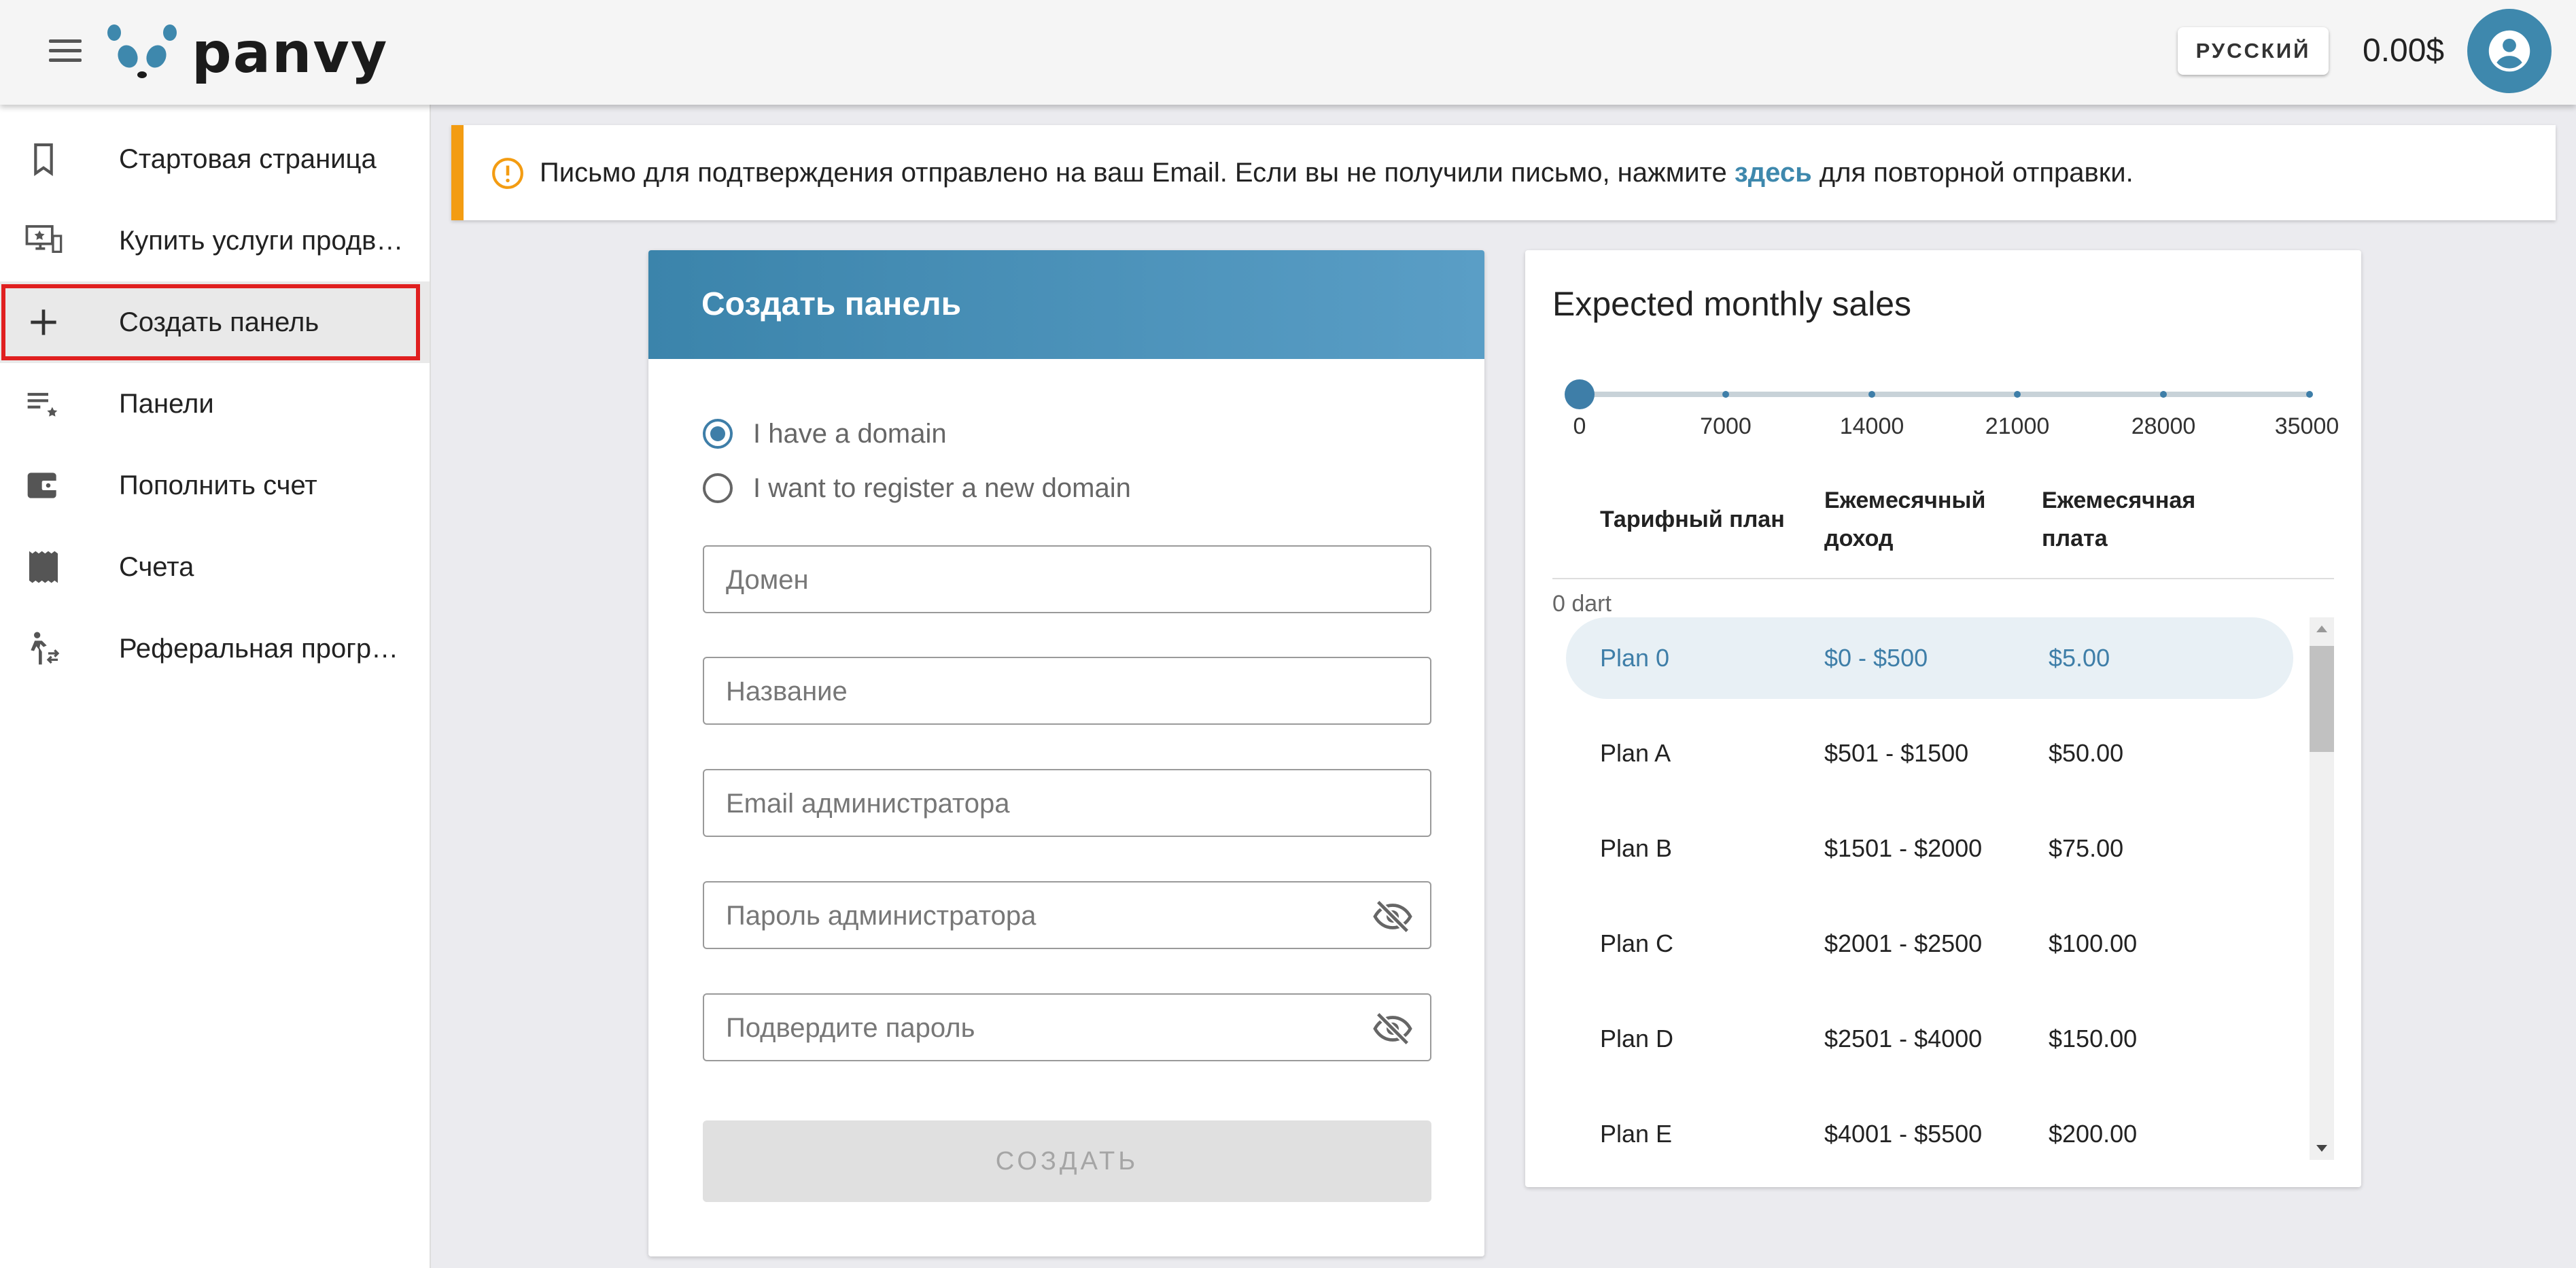 This screenshot has height=1268, width=2576. Describe the element at coordinates (43, 322) in the screenshot. I see `plus-icon` at that location.